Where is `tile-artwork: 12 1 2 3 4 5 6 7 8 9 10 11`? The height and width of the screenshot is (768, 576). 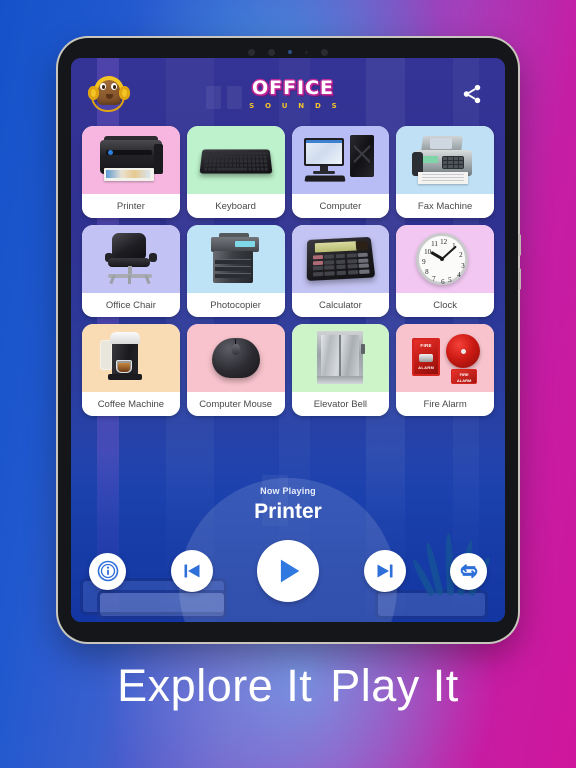 tile-artwork: 12 1 2 3 4 5 6 7 8 9 10 11 is located at coordinates (445, 259).